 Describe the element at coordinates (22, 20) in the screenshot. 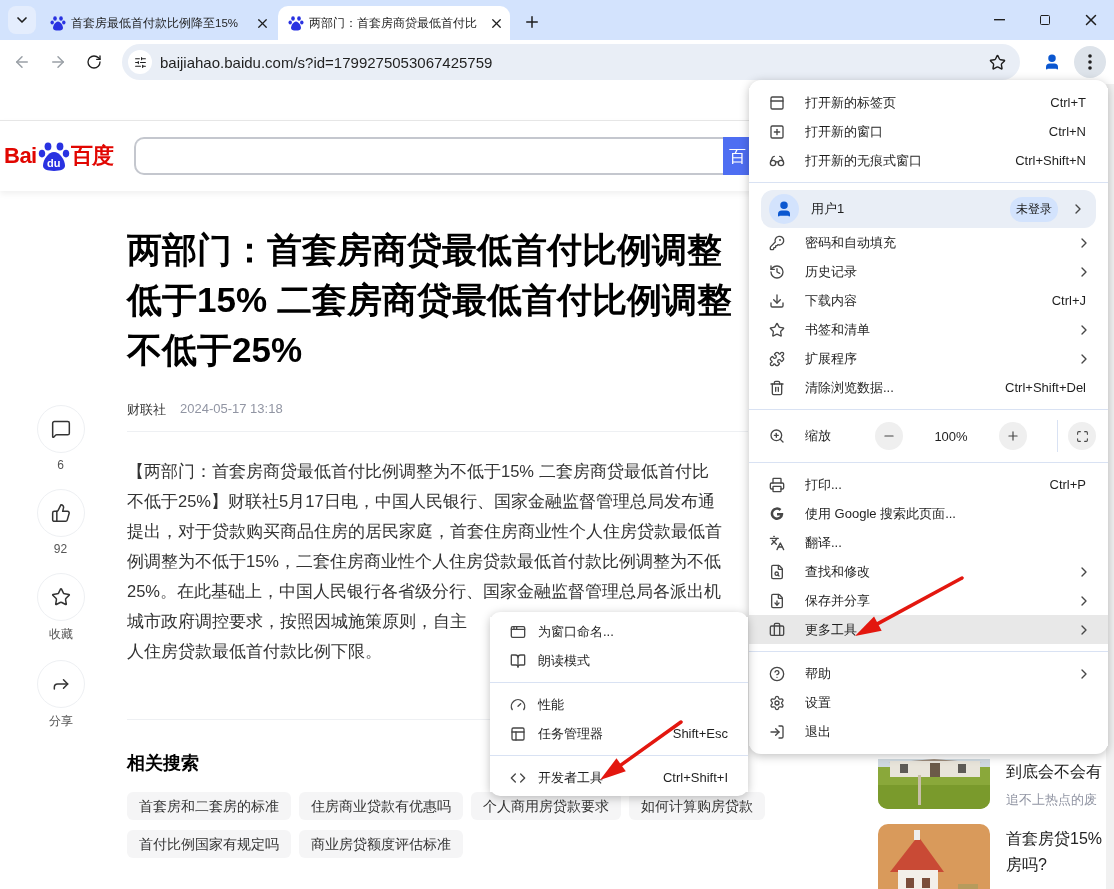

I see `tab-search-button` at that location.